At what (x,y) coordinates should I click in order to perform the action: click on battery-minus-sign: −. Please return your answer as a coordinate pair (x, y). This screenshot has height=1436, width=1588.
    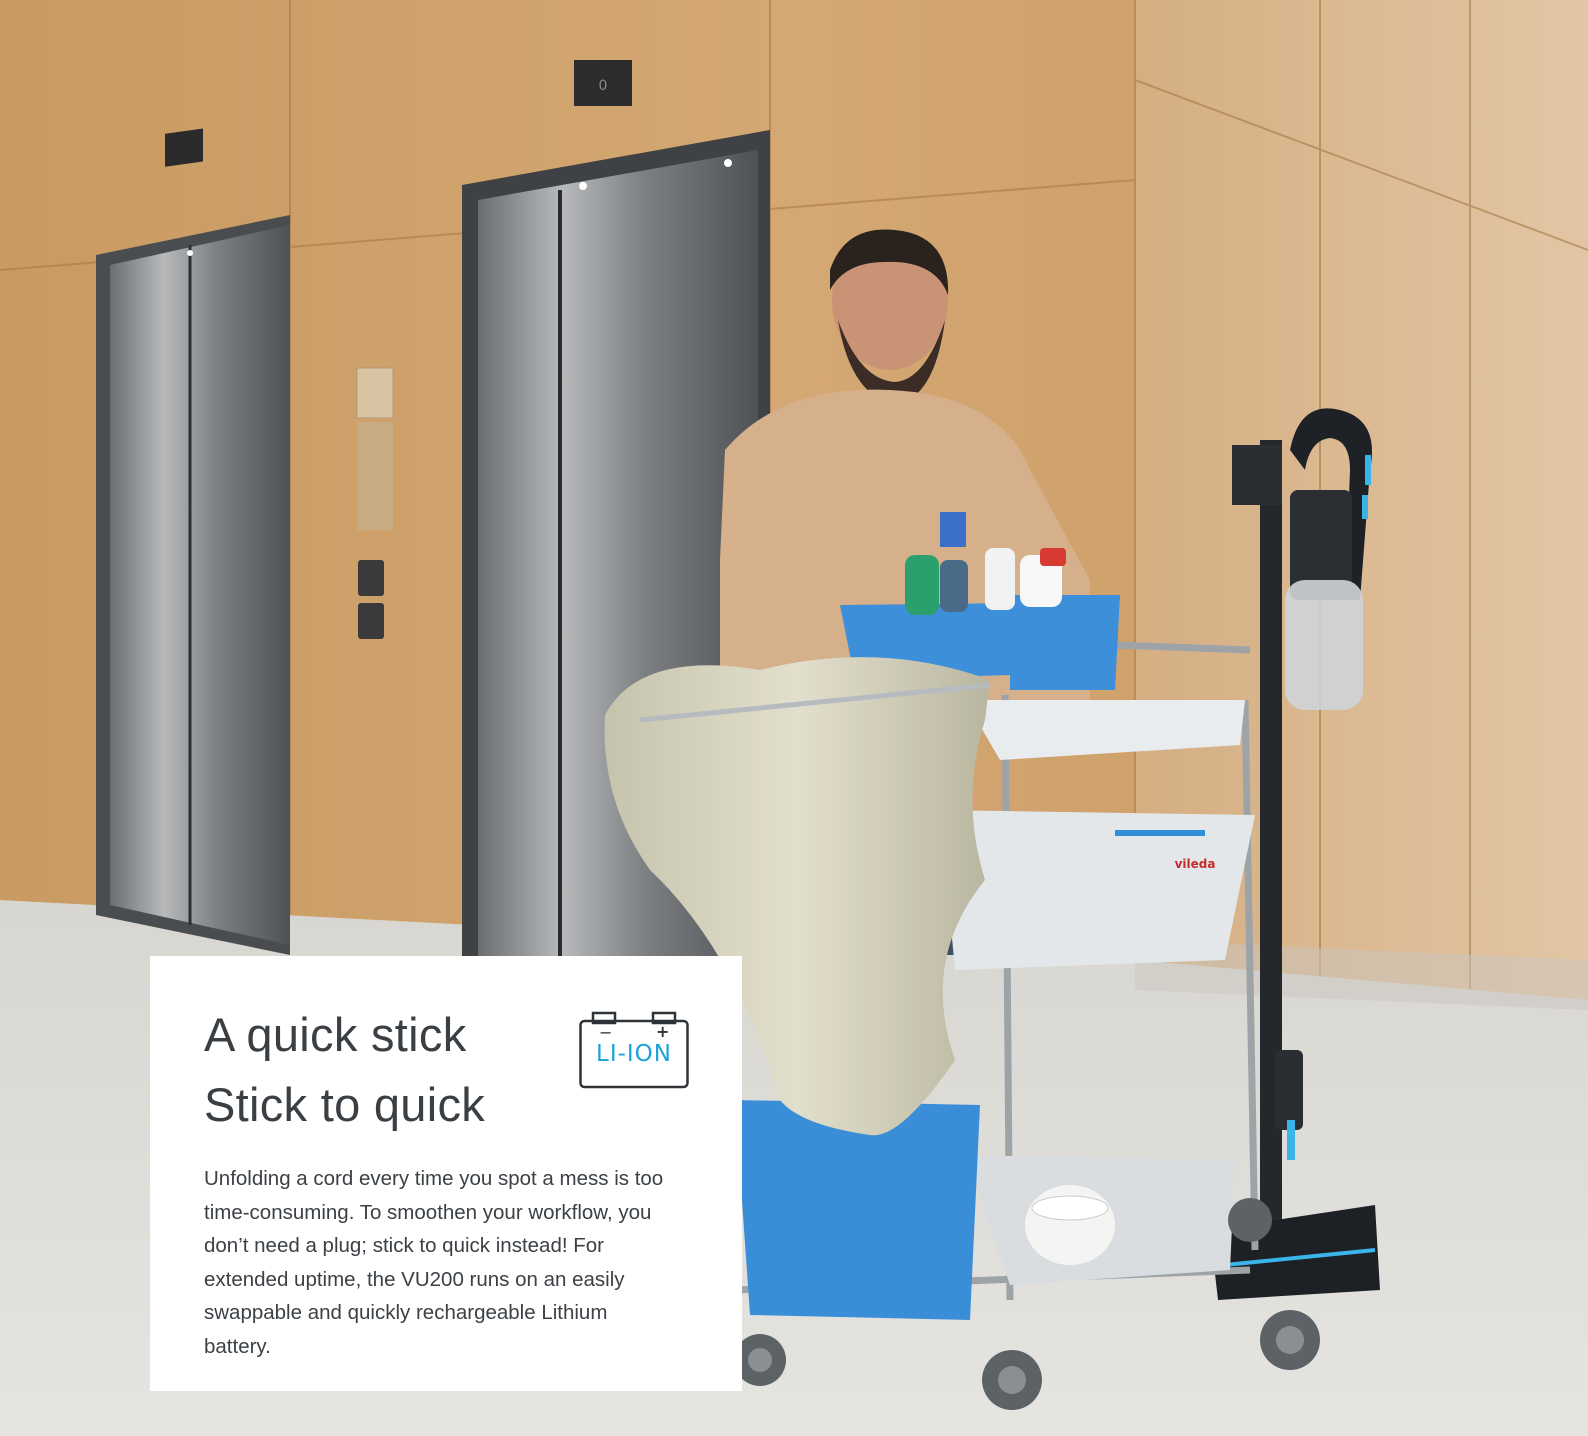
    Looking at the image, I should click on (606, 1032).